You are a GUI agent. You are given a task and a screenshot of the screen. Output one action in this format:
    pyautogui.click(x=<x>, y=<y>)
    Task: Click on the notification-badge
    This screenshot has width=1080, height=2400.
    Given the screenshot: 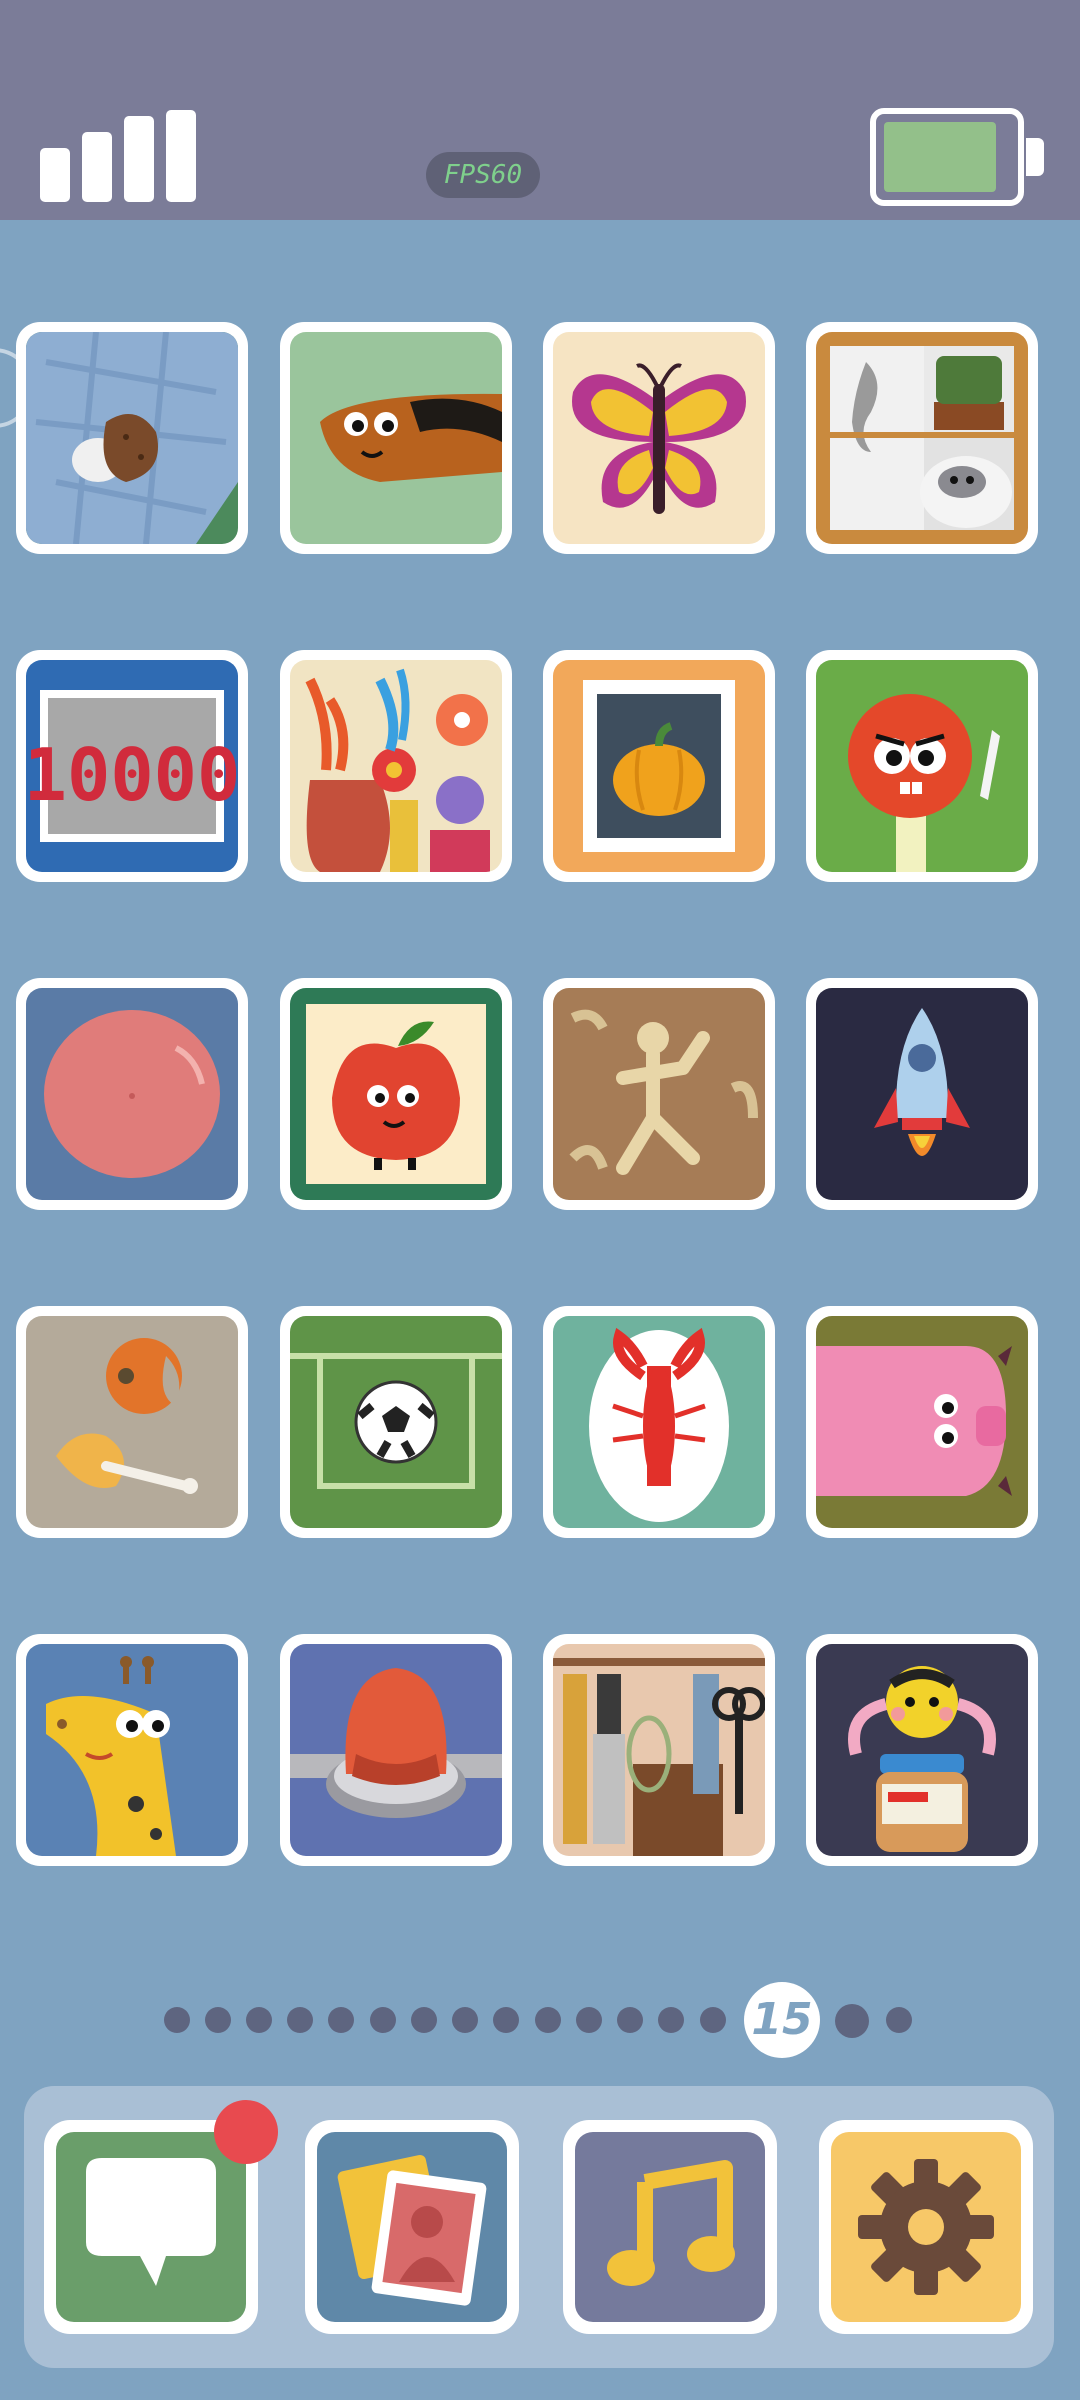 What is the action you would take?
    pyautogui.click(x=246, y=2132)
    